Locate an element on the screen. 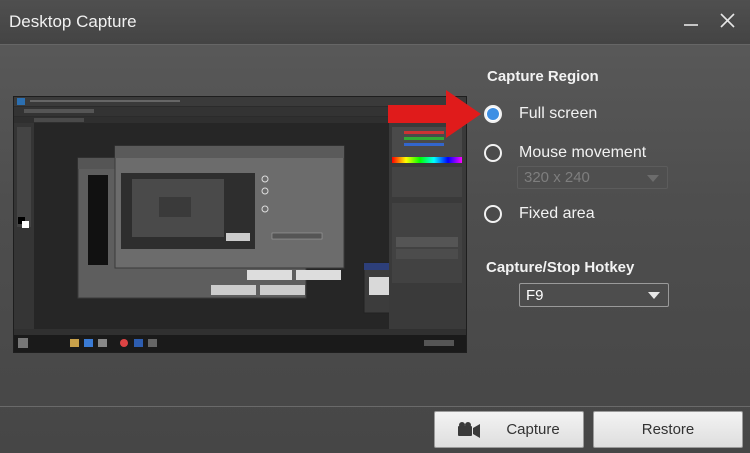 Image resolution: width=750 pixels, height=453 pixels. capture-button: Capture is located at coordinates (509, 429).